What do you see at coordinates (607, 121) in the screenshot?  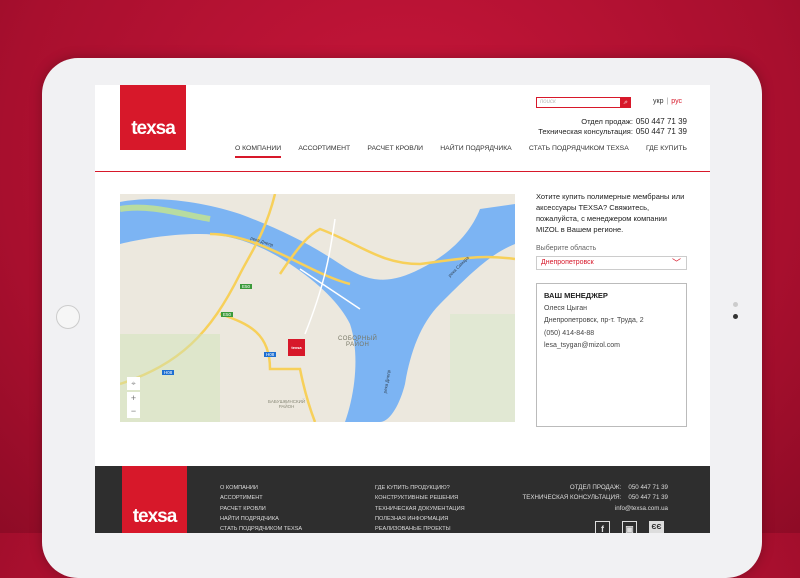 I see `sales-label: Отдел продаж:` at bounding box center [607, 121].